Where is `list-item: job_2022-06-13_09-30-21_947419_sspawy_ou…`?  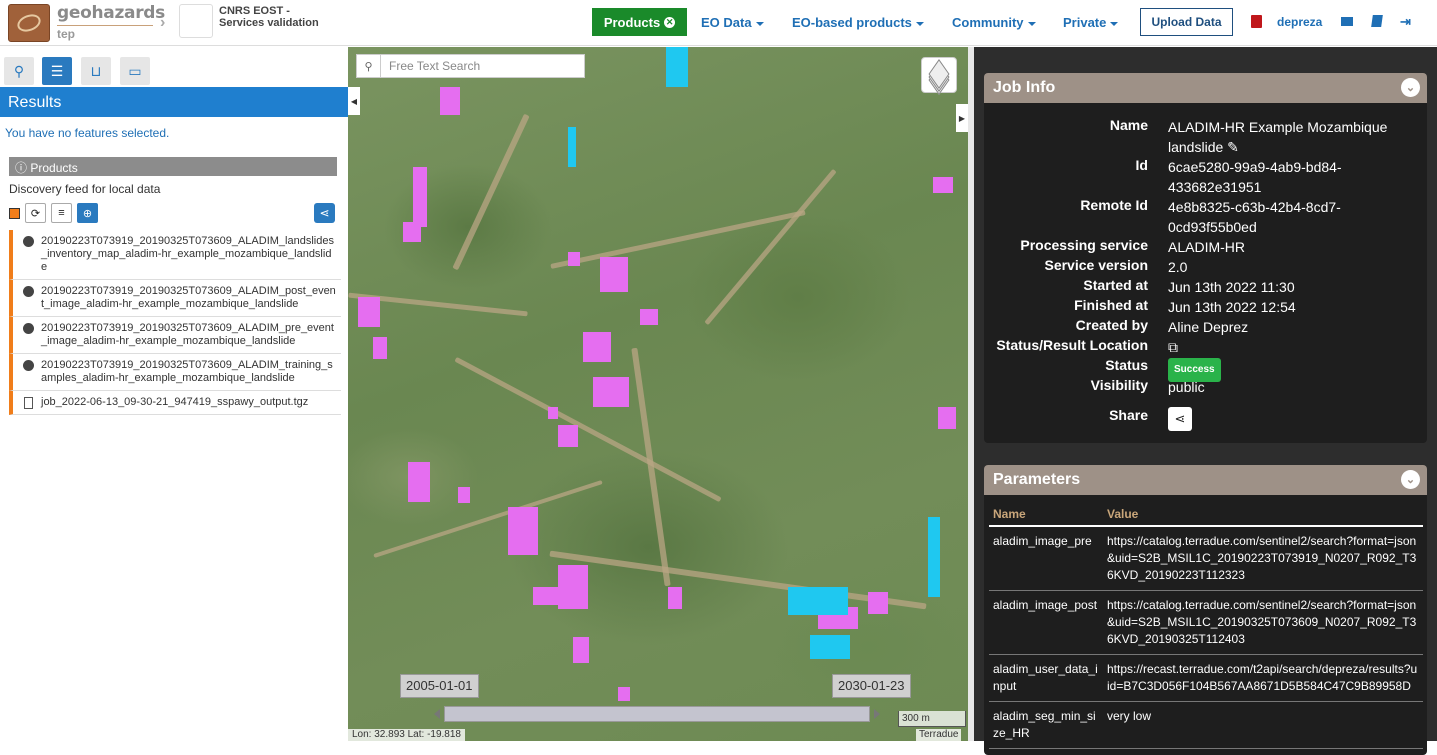 list-item: job_2022-06-13_09-30-21_947419_sspawy_ou… is located at coordinates (175, 403).